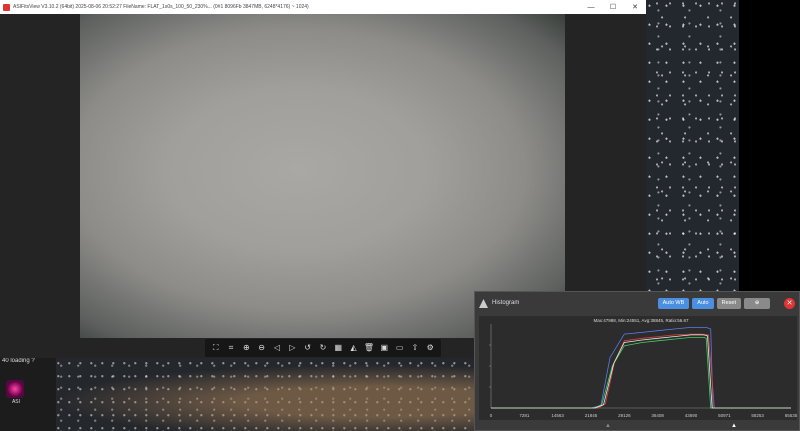 The width and height of the screenshot is (800, 431). I want to click on image-icon: ▭, so click(399, 348).